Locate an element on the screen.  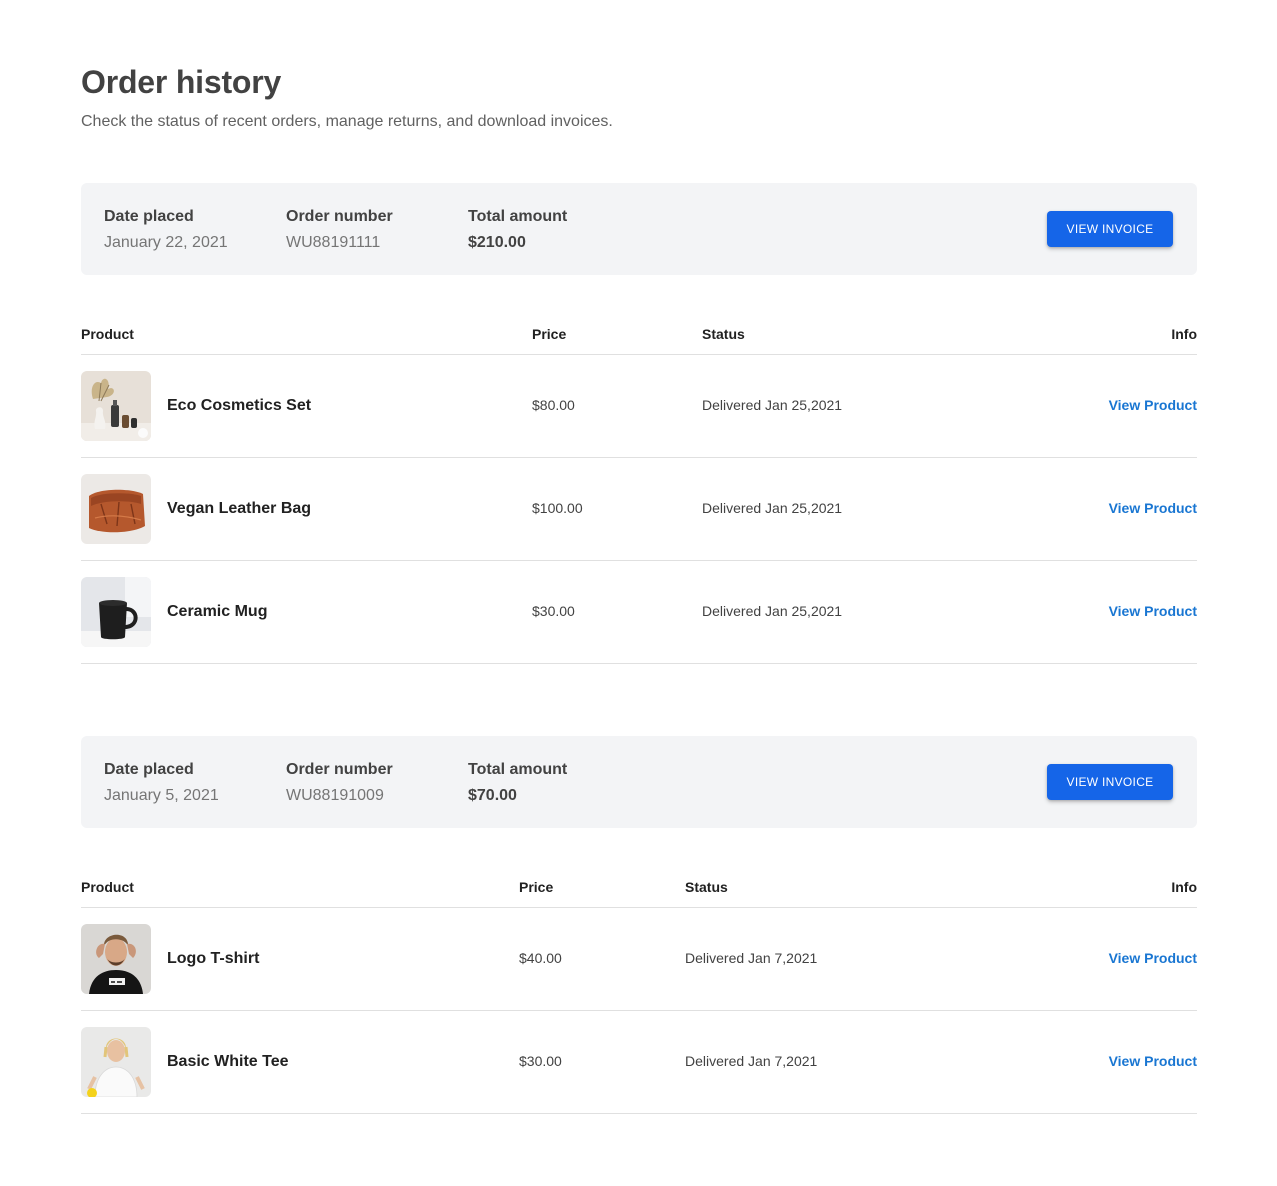
mug-image is located at coordinates (116, 612).